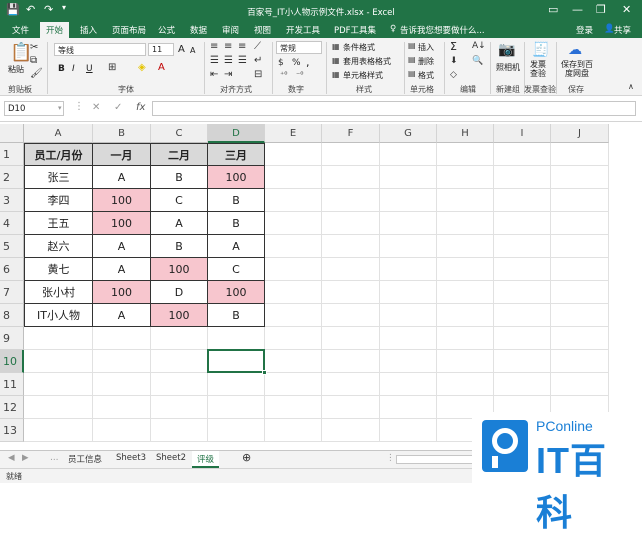  What do you see at coordinates (58, 223) in the screenshot?
I see `table-cell: 王五` at bounding box center [58, 223].